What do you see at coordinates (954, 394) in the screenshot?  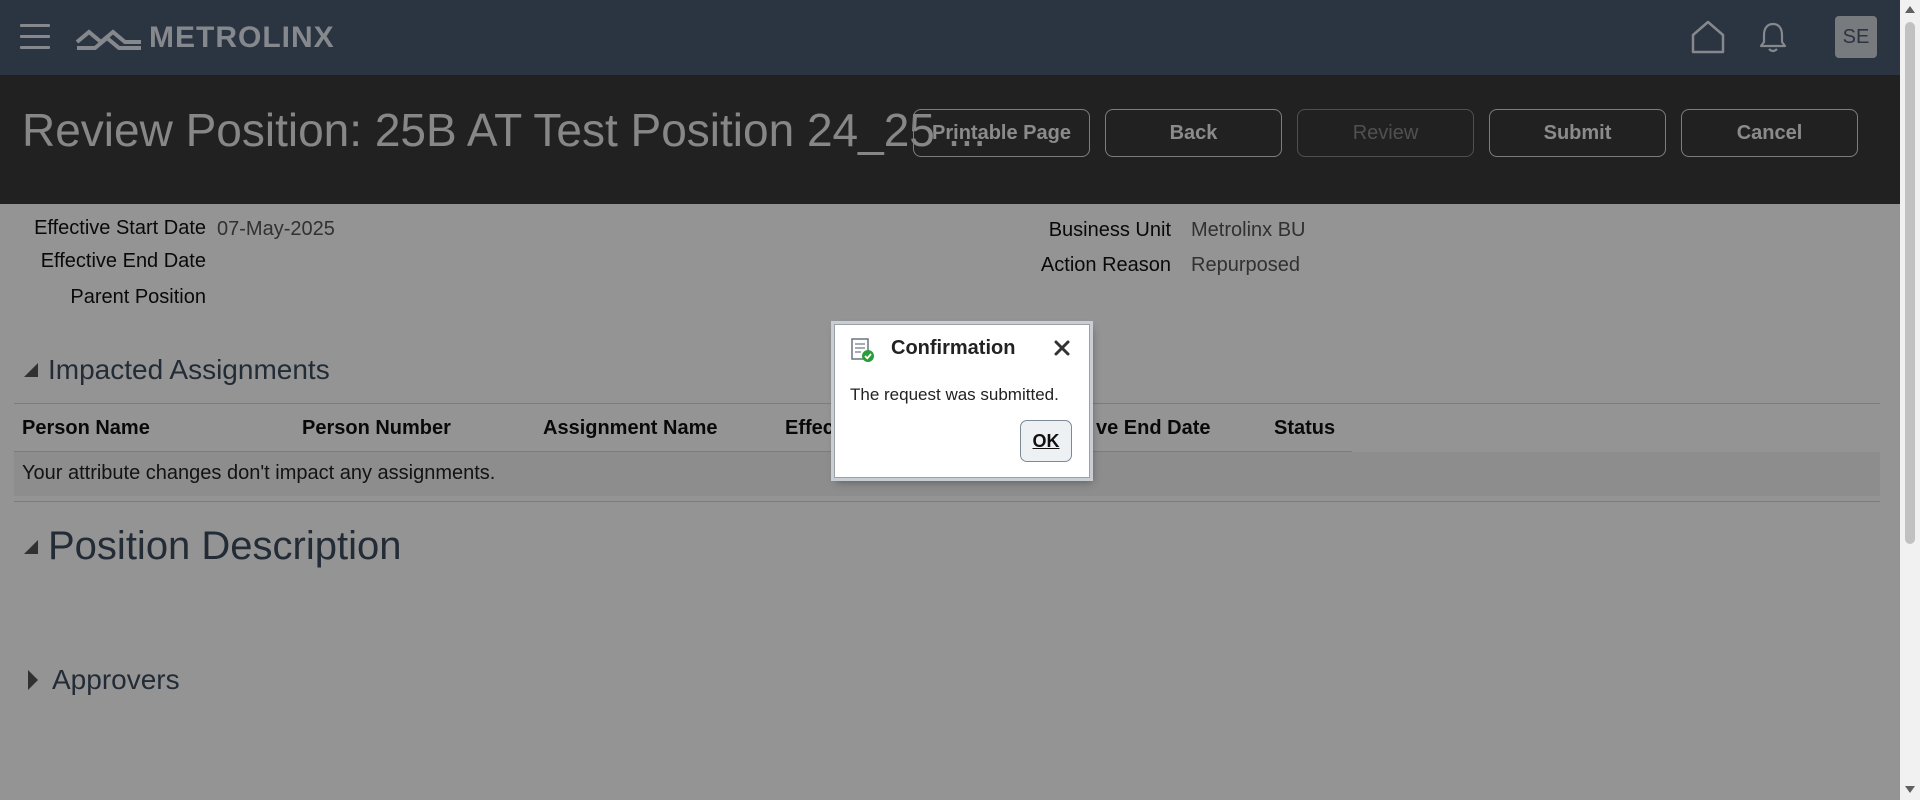 I see `dialog-message: The request was submitted.` at bounding box center [954, 394].